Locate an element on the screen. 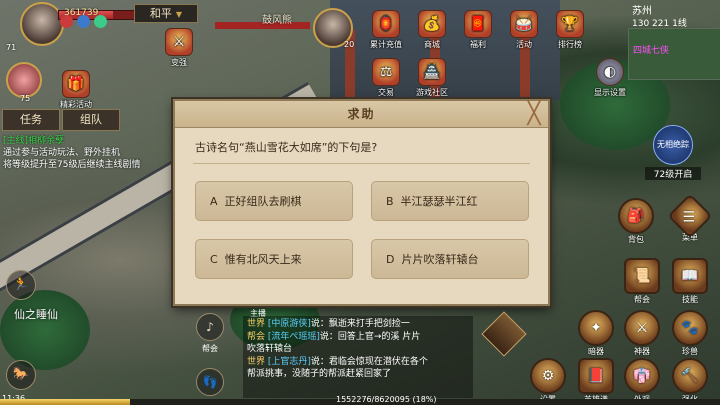  map-name: 苏州 is located at coordinates (642, 11).